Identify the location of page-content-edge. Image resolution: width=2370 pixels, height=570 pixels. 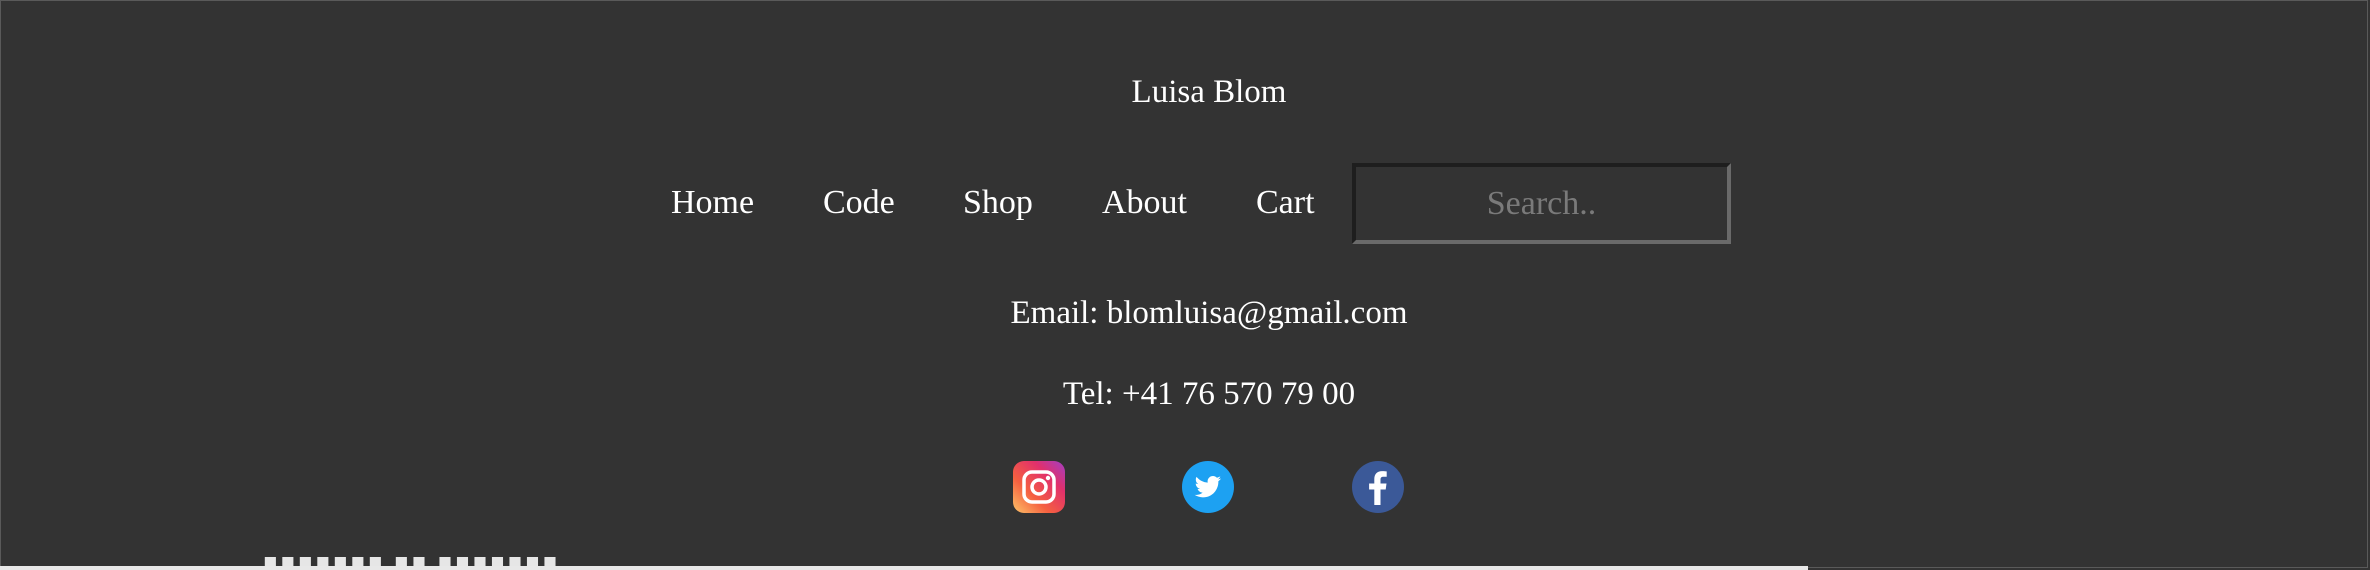
(904, 568).